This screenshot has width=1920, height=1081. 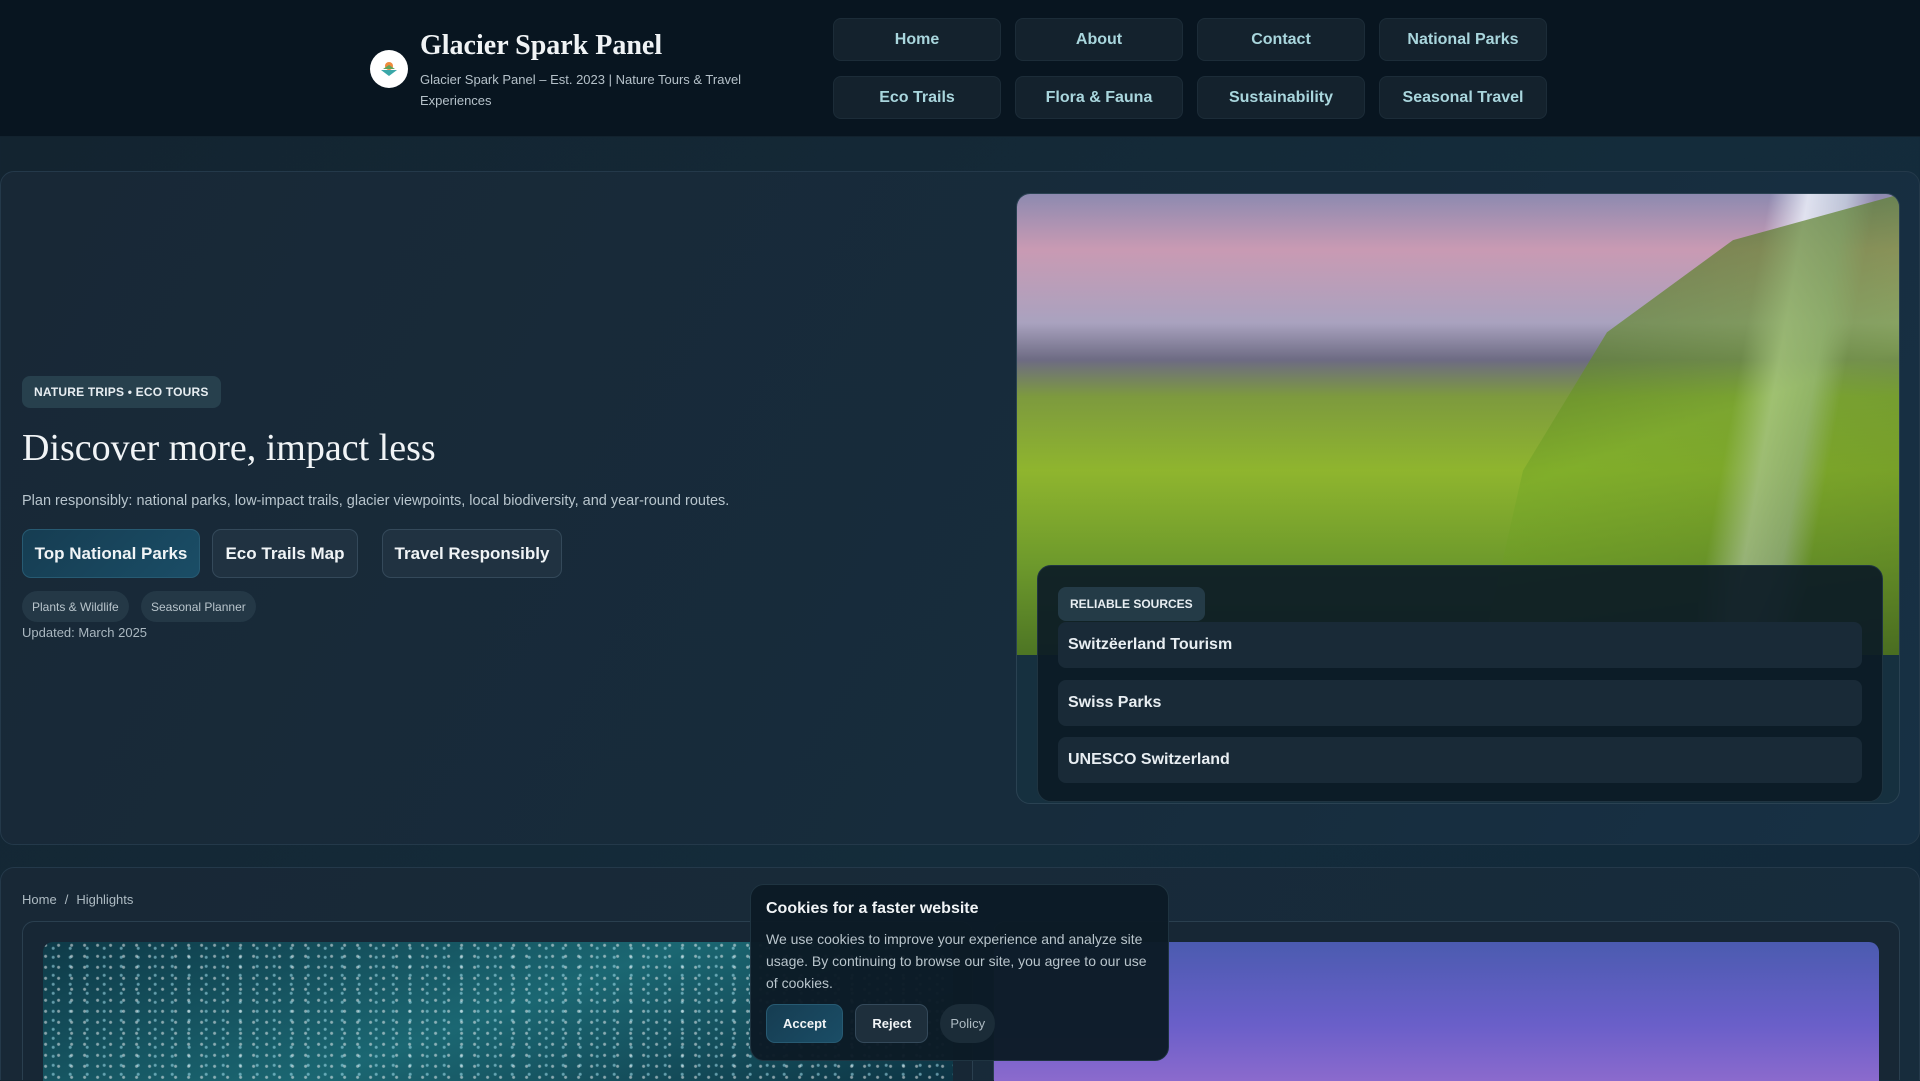 I want to click on nav-flora-fauna: Flora & Fauna, so click(x=1099, y=97).